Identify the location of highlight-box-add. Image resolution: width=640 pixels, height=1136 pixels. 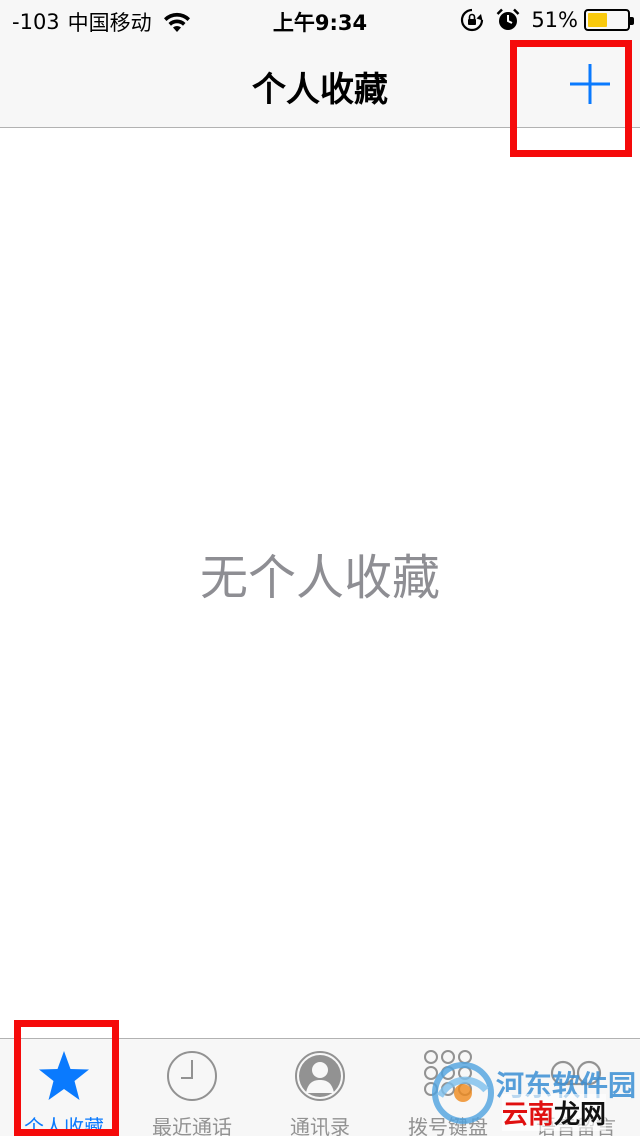
(571, 98).